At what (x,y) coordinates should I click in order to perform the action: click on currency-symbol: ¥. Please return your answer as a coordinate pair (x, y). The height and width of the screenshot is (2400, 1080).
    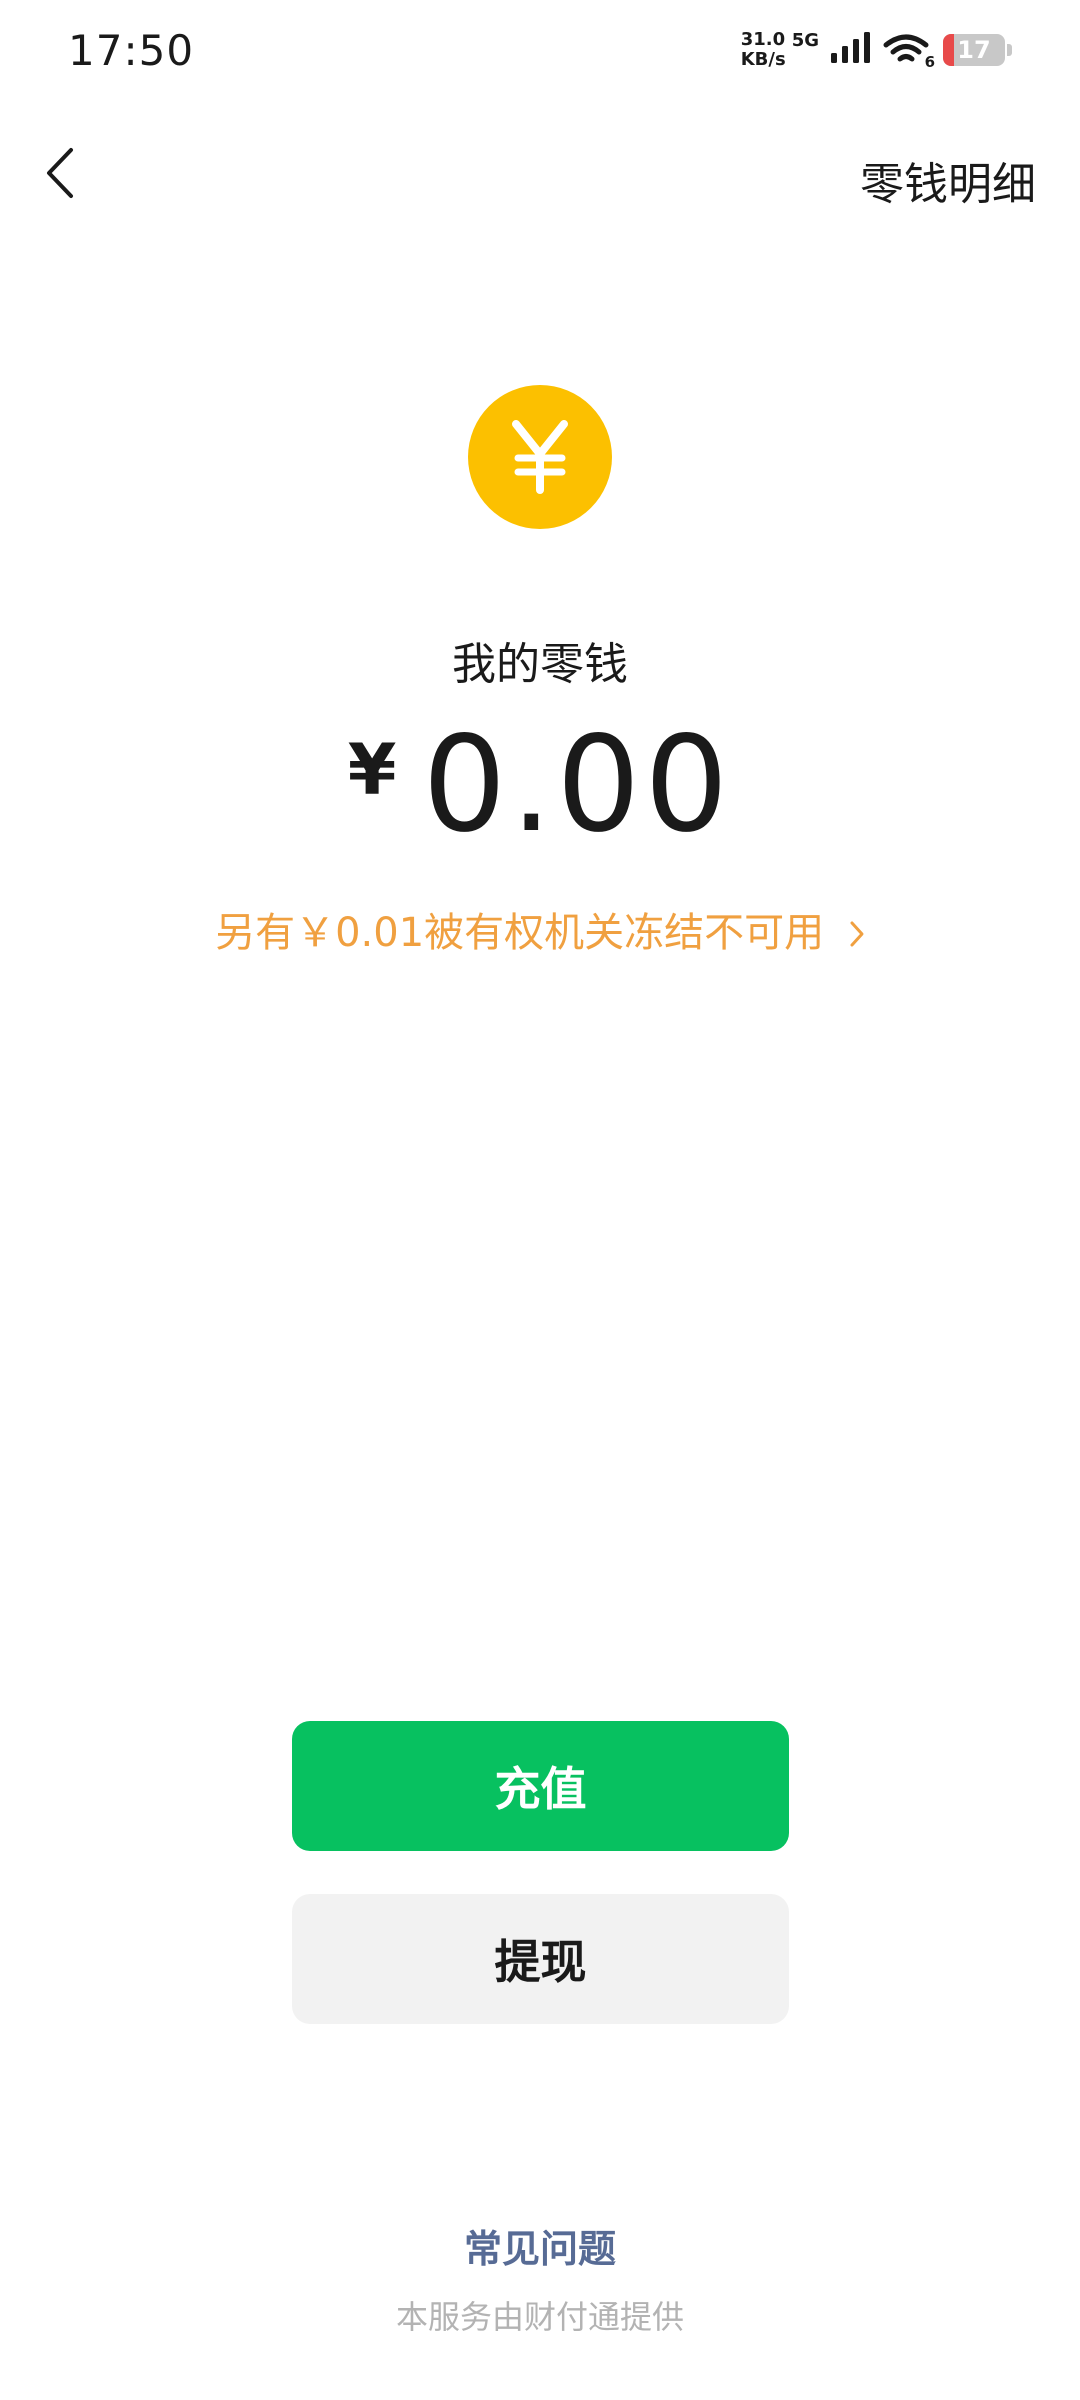
    Looking at the image, I should click on (372, 770).